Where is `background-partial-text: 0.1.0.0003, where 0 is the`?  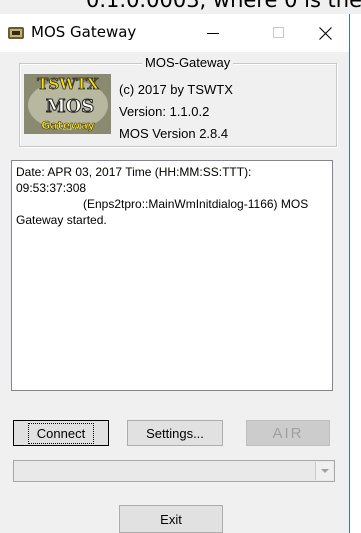
background-partial-text: 0.1.0.0003, where 0 is the is located at coordinates (180, 7).